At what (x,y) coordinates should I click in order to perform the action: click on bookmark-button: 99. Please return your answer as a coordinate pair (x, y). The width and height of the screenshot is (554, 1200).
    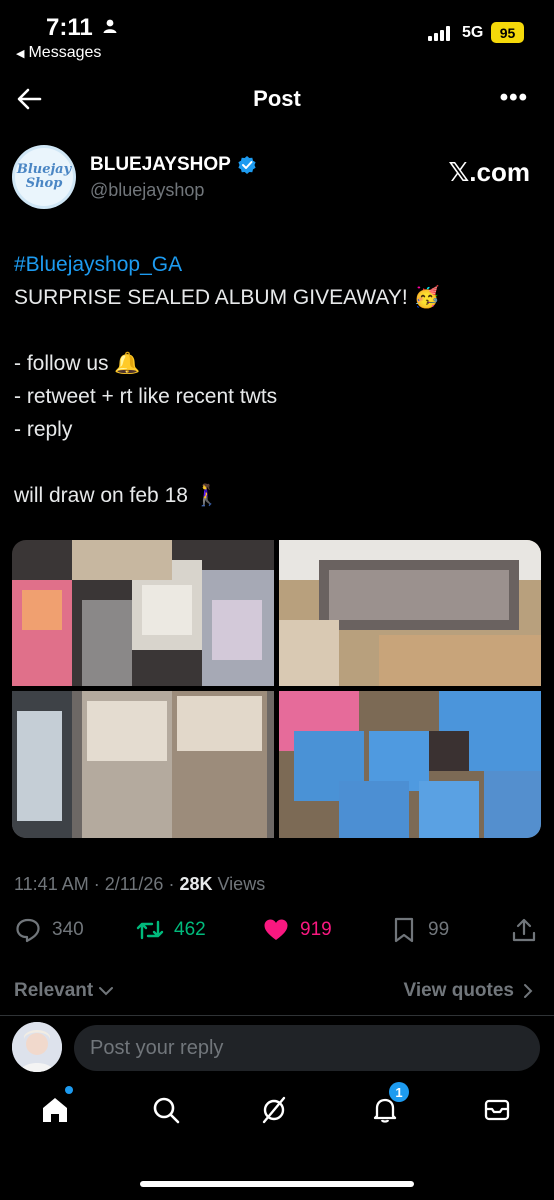
    Looking at the image, I should click on (419, 930).